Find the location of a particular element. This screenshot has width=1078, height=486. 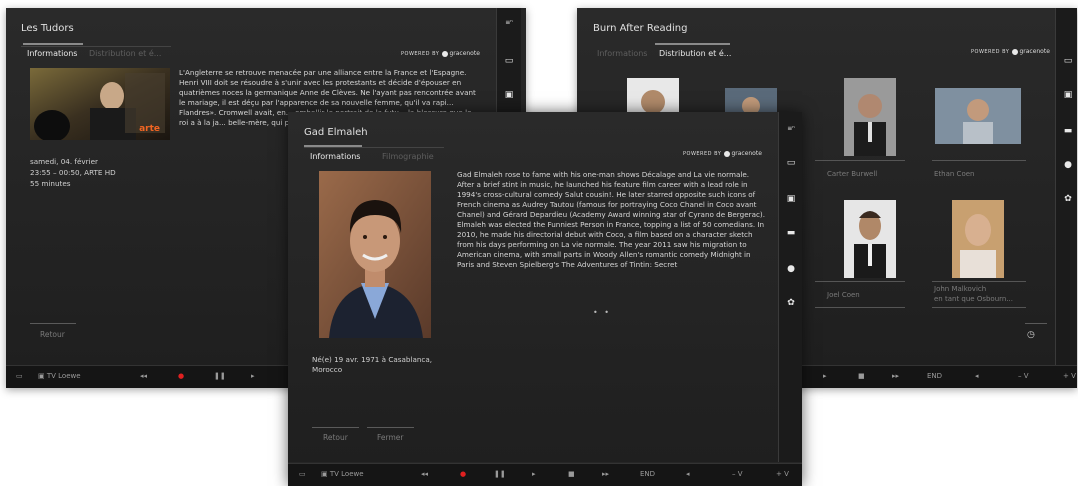

broadcast-date: samedi, 04. février is located at coordinates (64, 161).